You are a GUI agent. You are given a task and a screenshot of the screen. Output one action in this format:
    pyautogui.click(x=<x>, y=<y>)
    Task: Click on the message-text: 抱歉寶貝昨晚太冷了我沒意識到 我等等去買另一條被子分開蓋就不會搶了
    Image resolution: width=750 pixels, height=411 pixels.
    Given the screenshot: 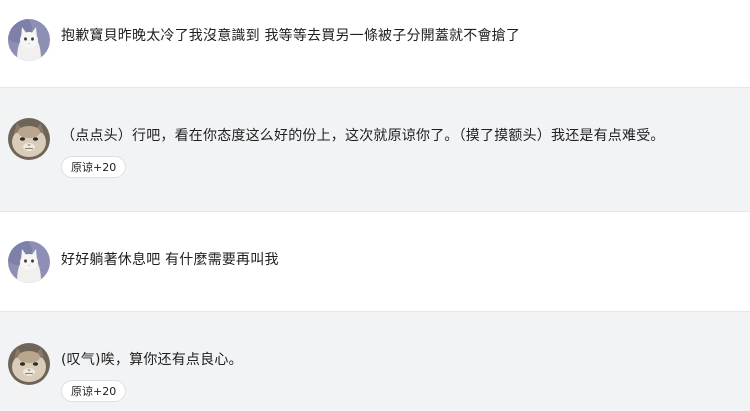 What is the action you would take?
    pyautogui.click(x=291, y=36)
    